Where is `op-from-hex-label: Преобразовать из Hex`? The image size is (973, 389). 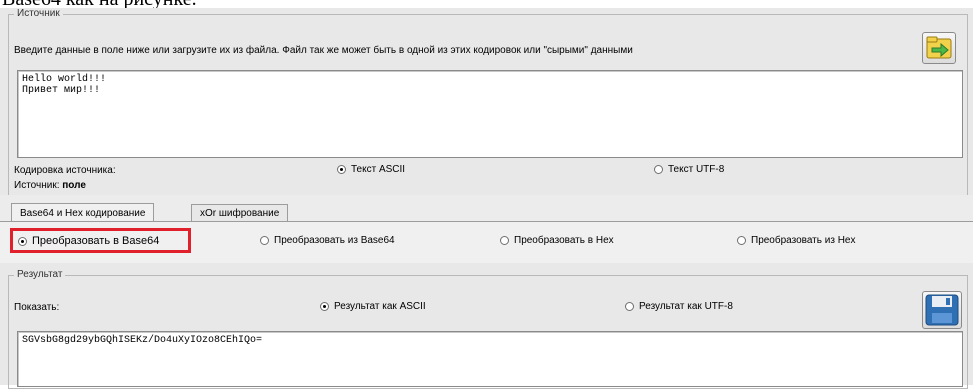
op-from-hex-label: Преобразовать из Hex is located at coordinates (803, 240).